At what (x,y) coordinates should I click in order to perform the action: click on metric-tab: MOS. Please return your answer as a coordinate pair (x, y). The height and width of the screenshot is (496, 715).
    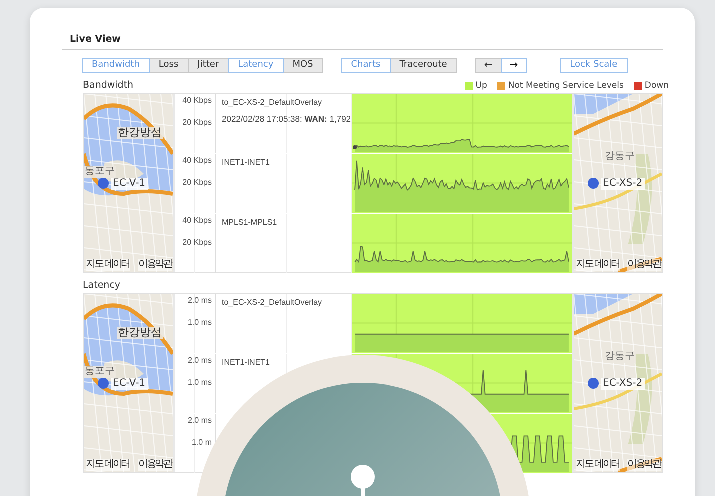
    Looking at the image, I should click on (303, 65).